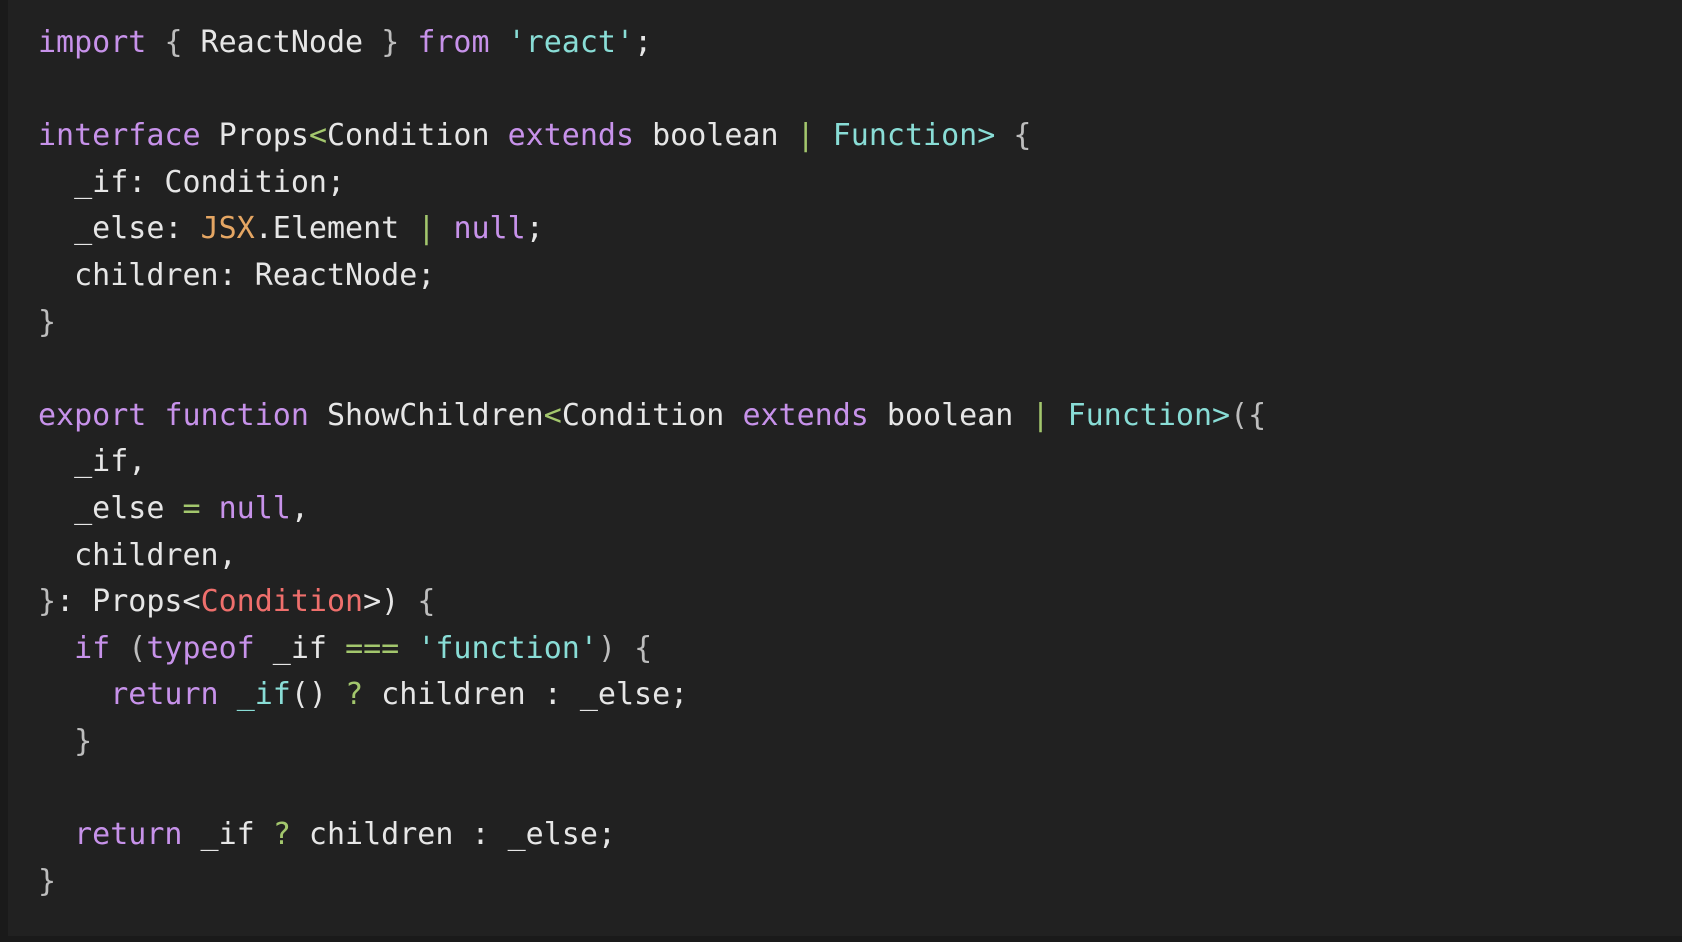 The width and height of the screenshot is (1682, 942). Describe the element at coordinates (507, 648) in the screenshot. I see `code-token-string: 'function'` at that location.